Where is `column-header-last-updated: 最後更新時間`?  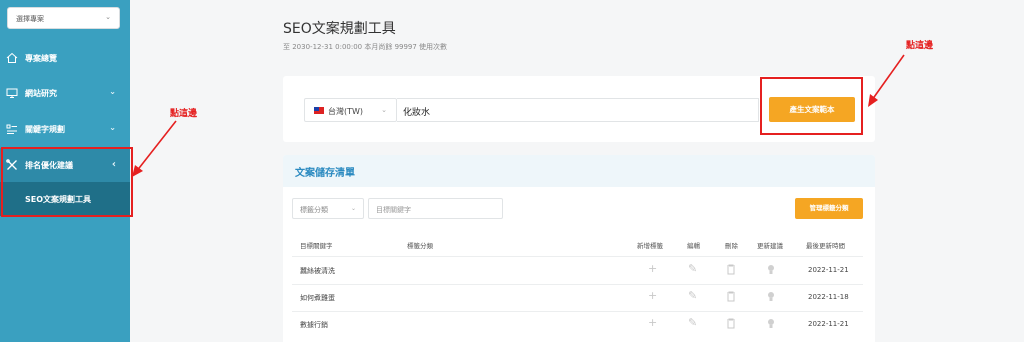 column-header-last-updated: 最後更新時間 is located at coordinates (825, 246).